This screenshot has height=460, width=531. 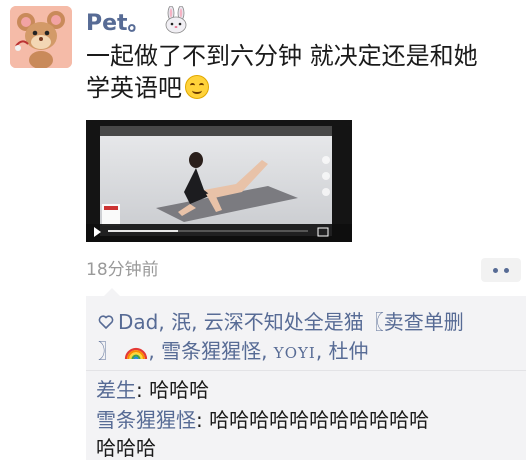 I want to click on smiling-face-emoji-icon, so click(x=197, y=87).